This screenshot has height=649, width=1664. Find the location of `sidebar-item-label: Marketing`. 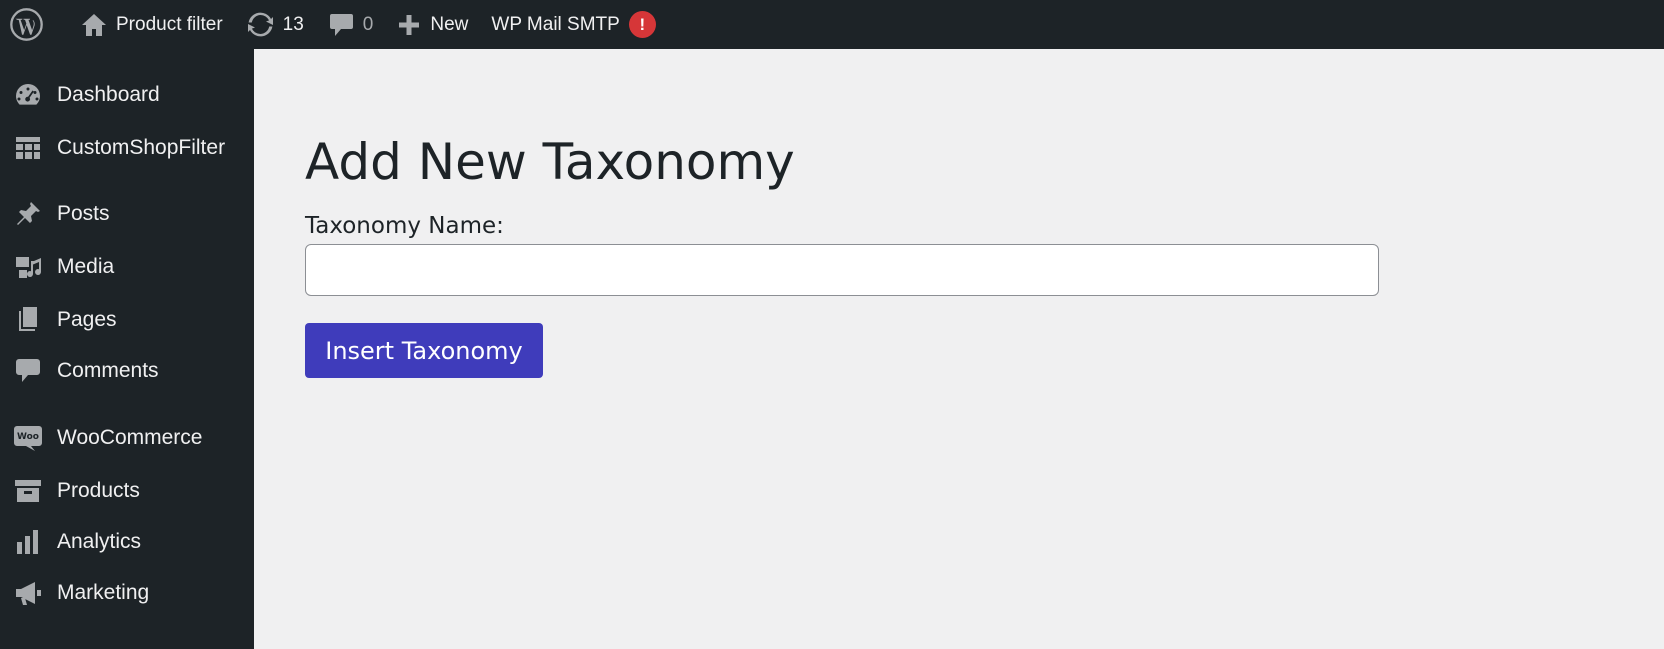

sidebar-item-label: Marketing is located at coordinates (103, 592).